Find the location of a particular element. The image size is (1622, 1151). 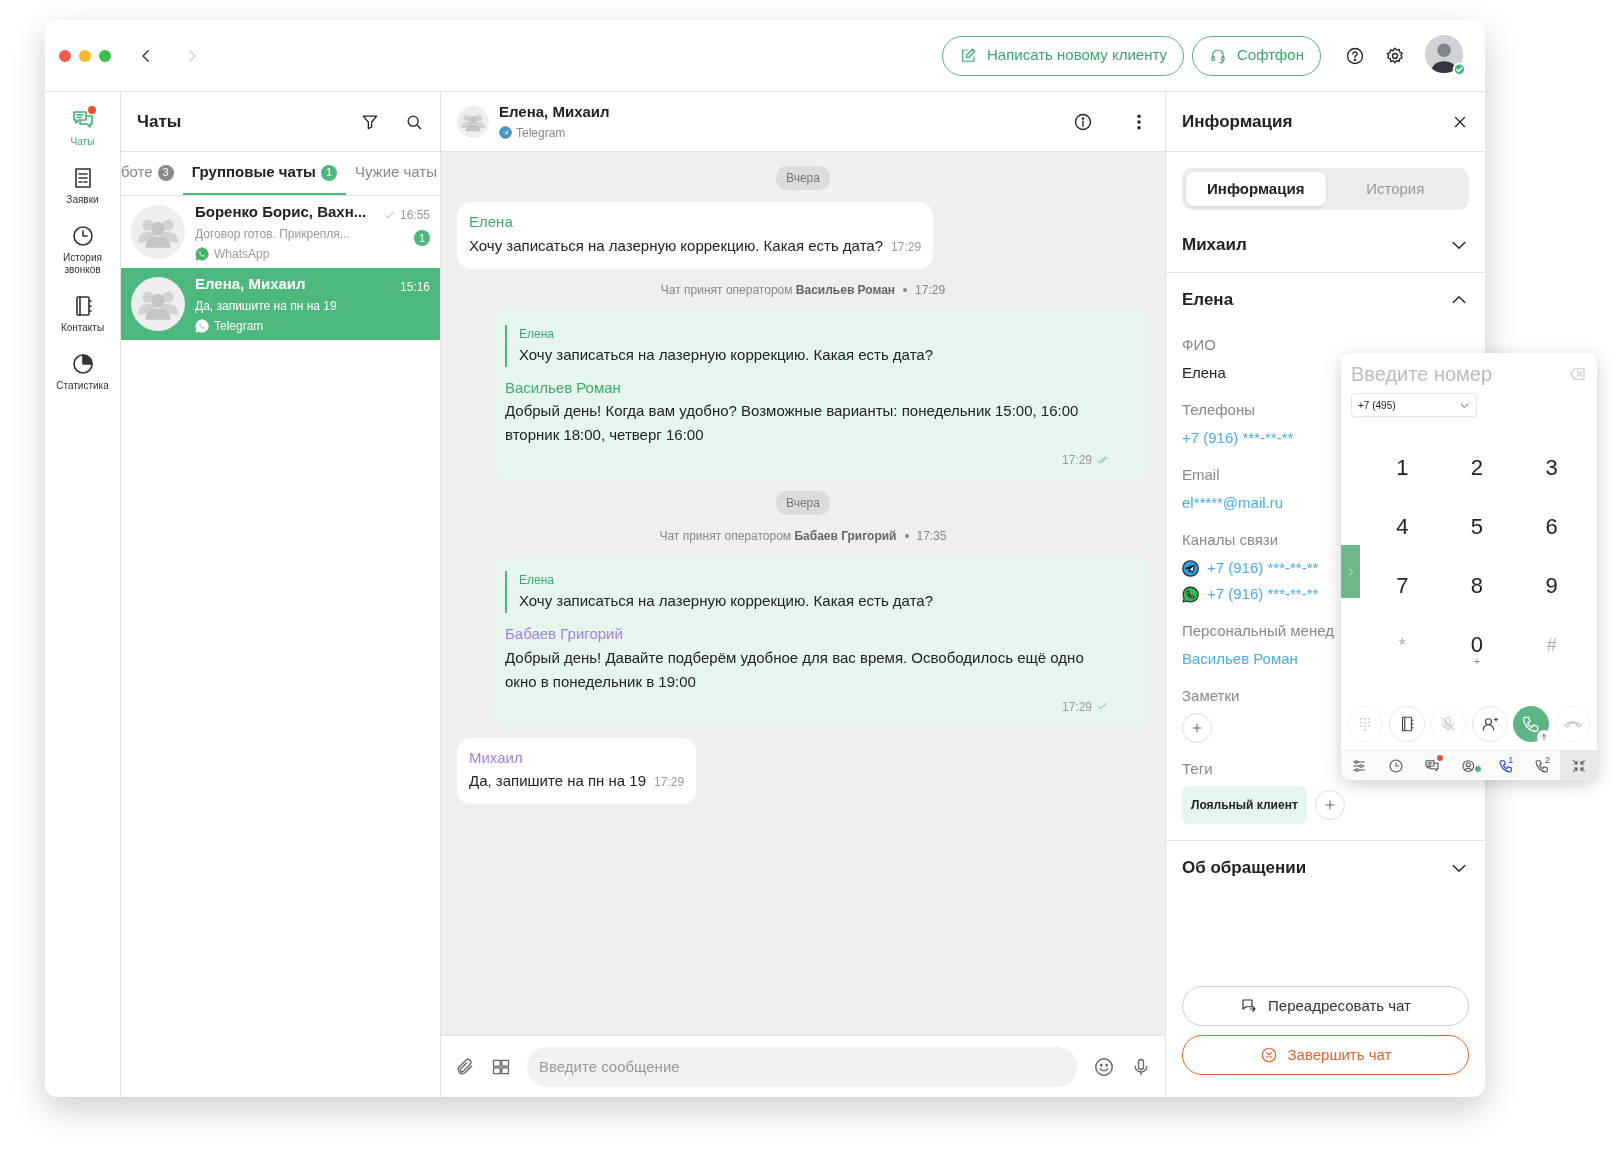

add-person-icon is located at coordinates (1489, 724).